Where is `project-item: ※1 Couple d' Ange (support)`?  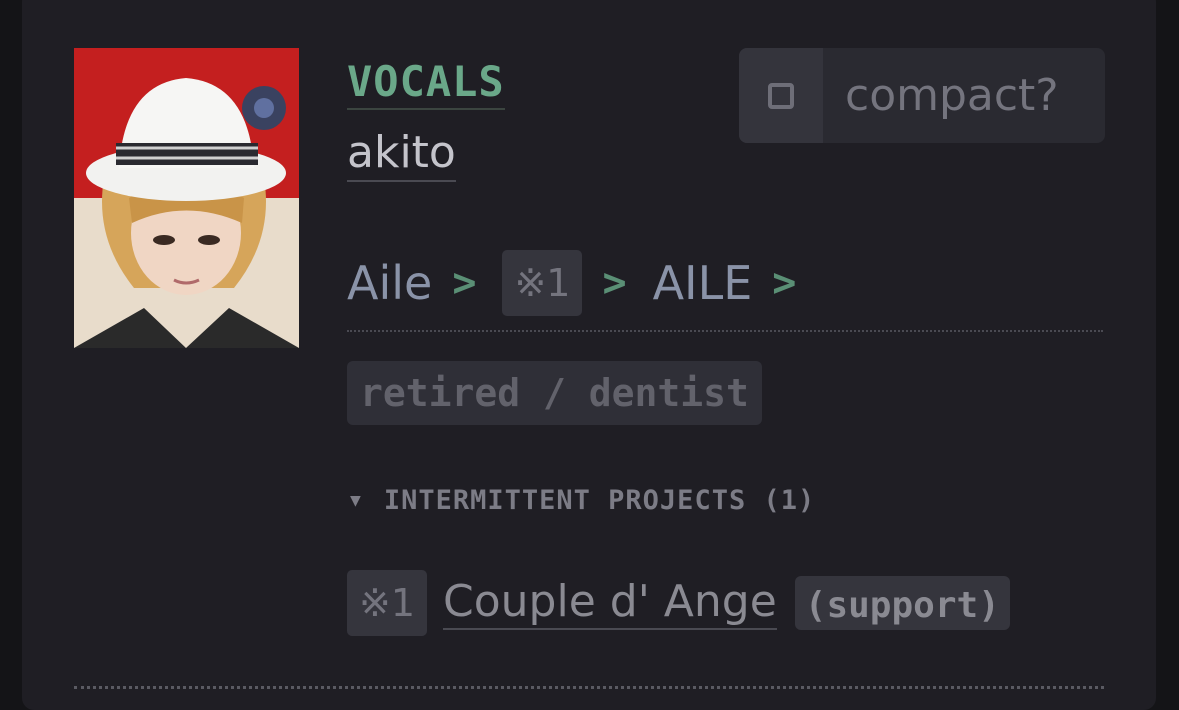
project-item: ※1 Couple d' Ange (support) is located at coordinates (678, 603).